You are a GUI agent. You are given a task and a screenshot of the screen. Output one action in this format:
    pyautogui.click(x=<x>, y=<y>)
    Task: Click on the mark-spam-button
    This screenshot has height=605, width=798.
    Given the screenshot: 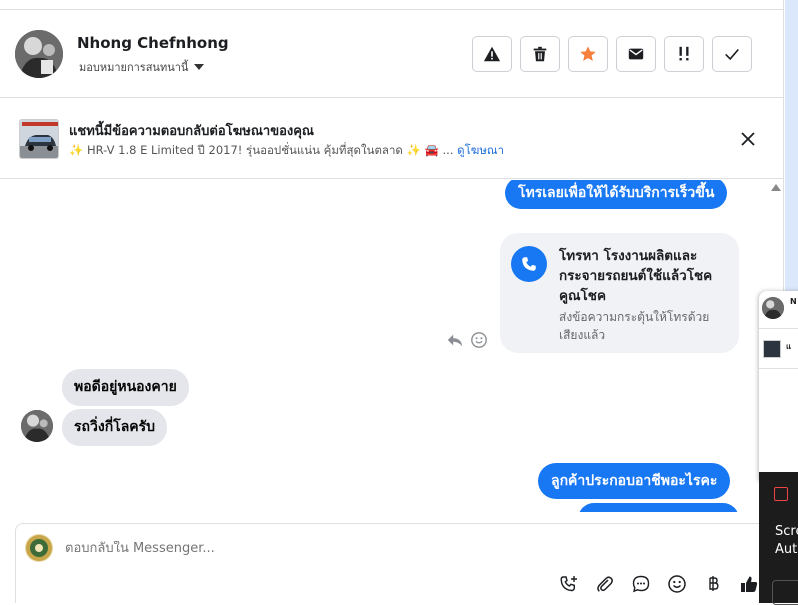 What is the action you would take?
    pyautogui.click(x=684, y=54)
    